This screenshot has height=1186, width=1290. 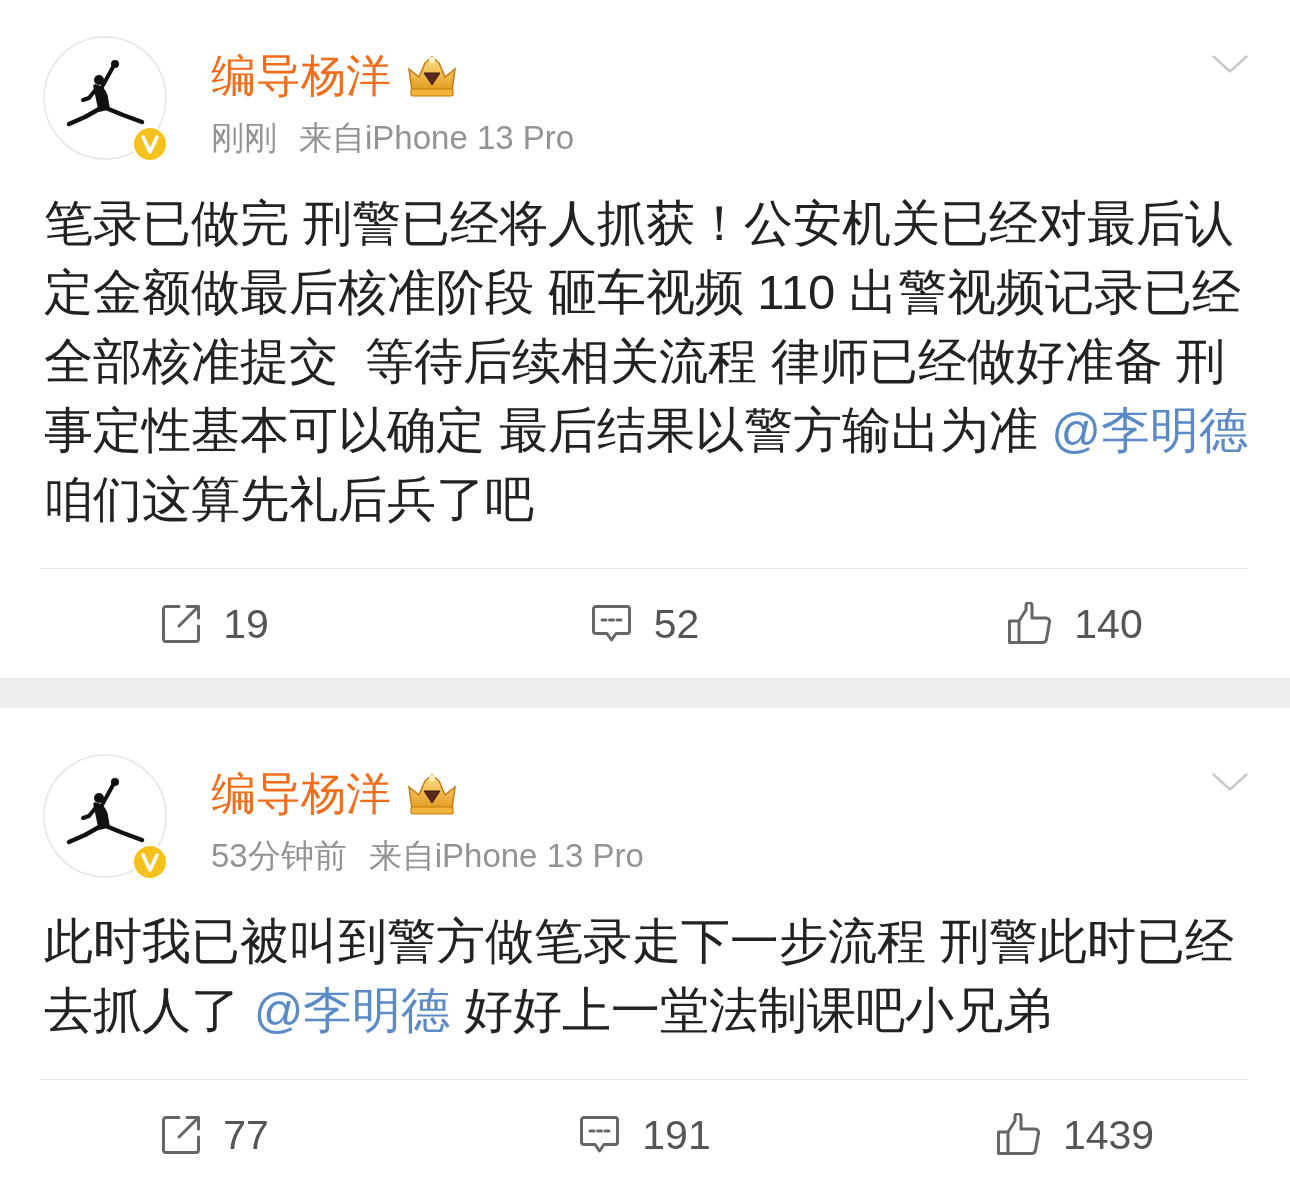 What do you see at coordinates (1075, 623) in the screenshot?
I see `like-button: 140` at bounding box center [1075, 623].